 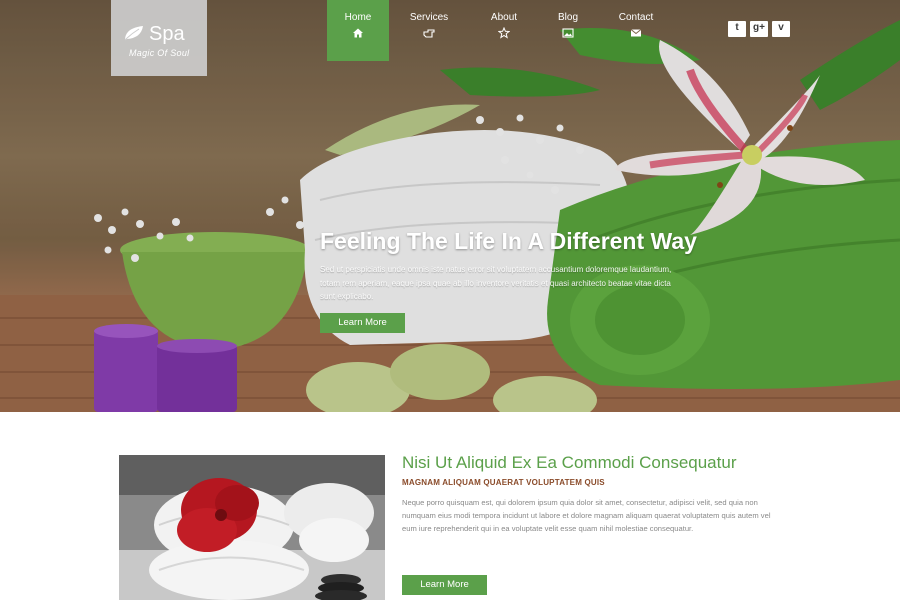 I want to click on nav-item-contact: Contact, so click(x=636, y=30).